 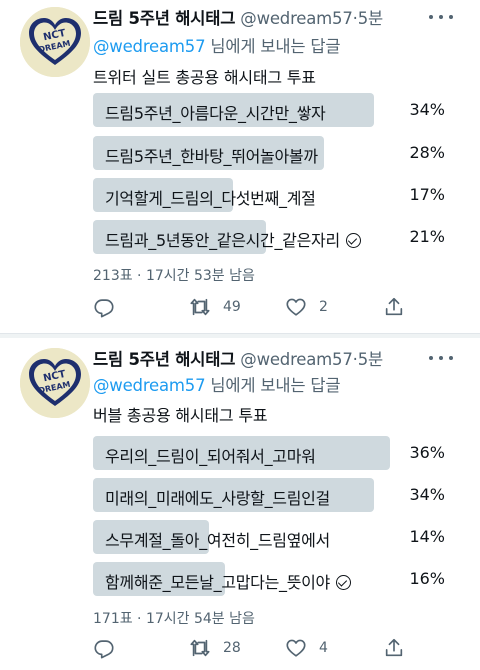 I want to click on poll-meta: 213표 · 17시간 53분 남음, so click(x=174, y=276).